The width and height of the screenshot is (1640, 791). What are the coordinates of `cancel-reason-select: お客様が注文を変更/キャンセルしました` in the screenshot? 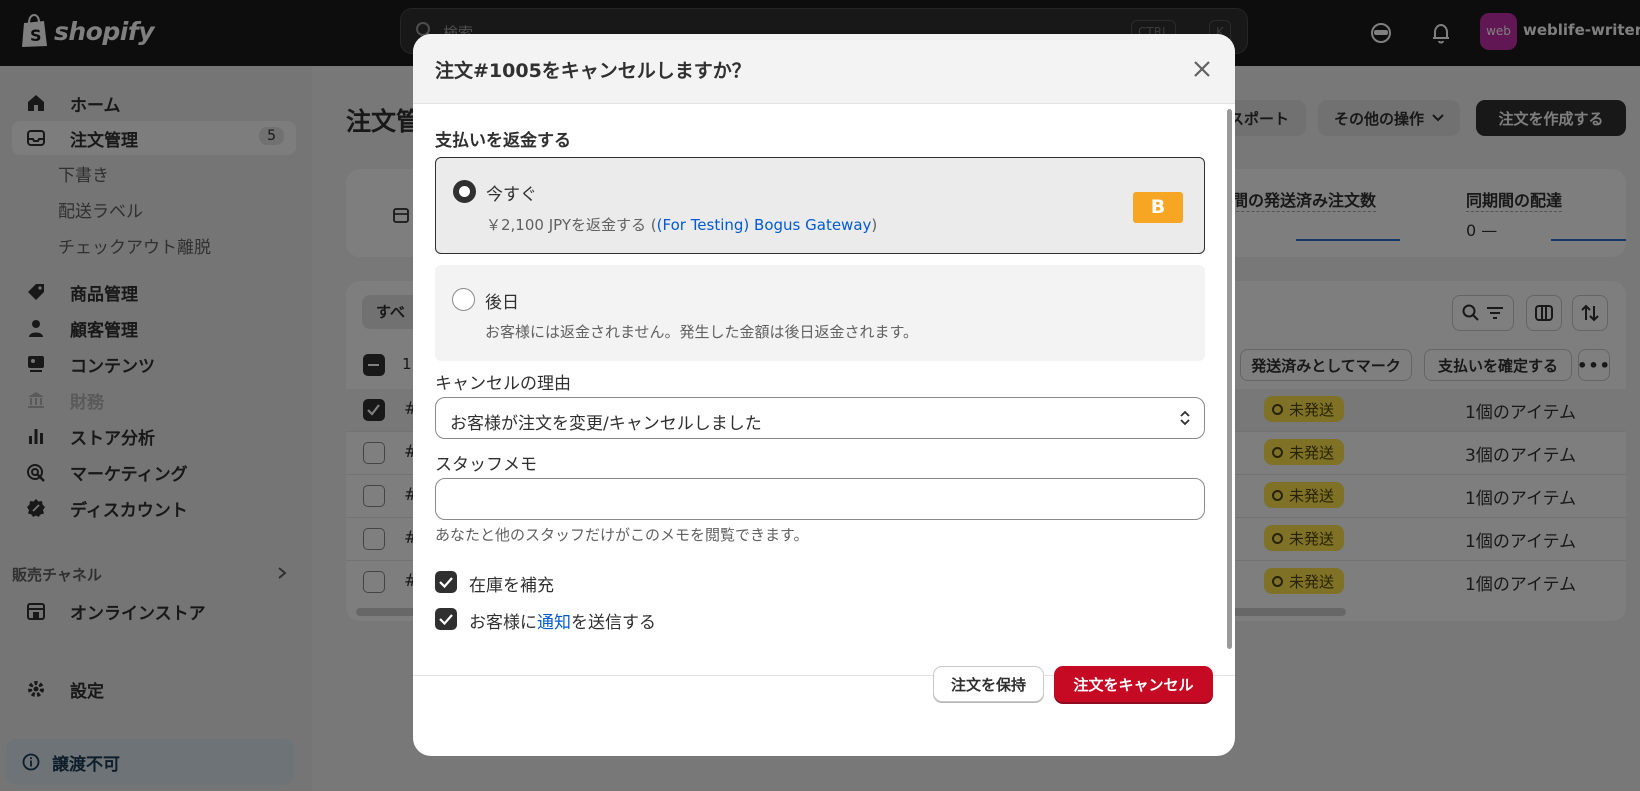 It's located at (820, 418).